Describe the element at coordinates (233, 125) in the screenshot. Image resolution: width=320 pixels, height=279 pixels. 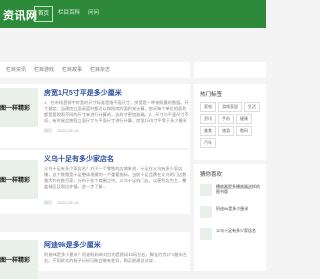
I see `tag-cloud: 家电 游戏家居 生活 资讯 手机 健康 美食 旅游 数码 汽车` at that location.